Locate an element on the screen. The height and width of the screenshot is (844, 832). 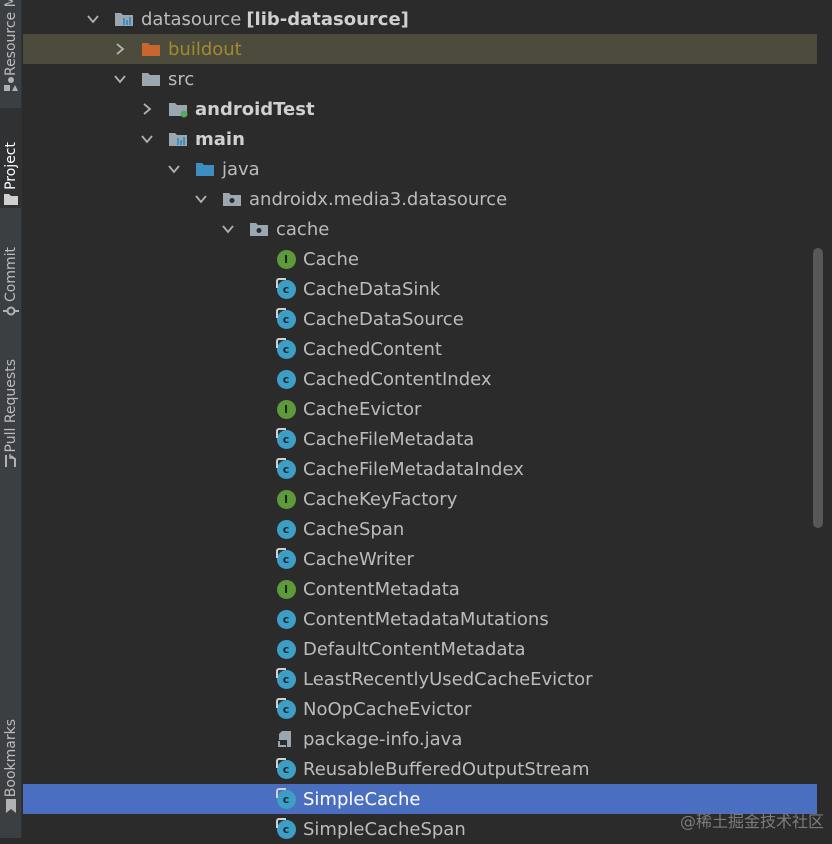
tree-row: I CacheKeyFactory is located at coordinates (420, 499).